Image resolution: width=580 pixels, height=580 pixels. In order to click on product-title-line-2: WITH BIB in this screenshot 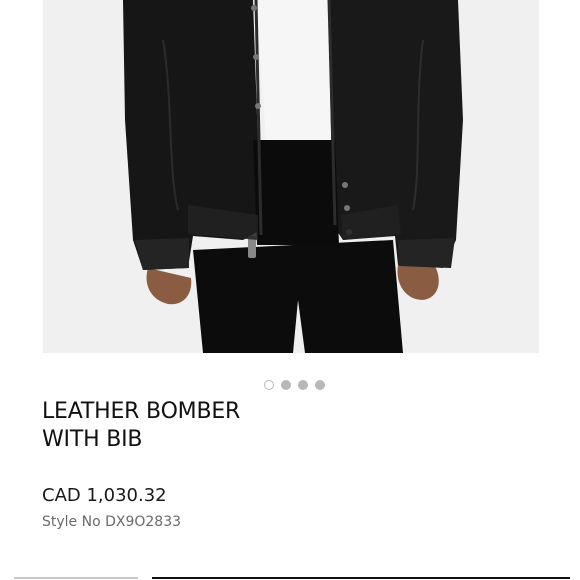, I will do `click(92, 439)`.